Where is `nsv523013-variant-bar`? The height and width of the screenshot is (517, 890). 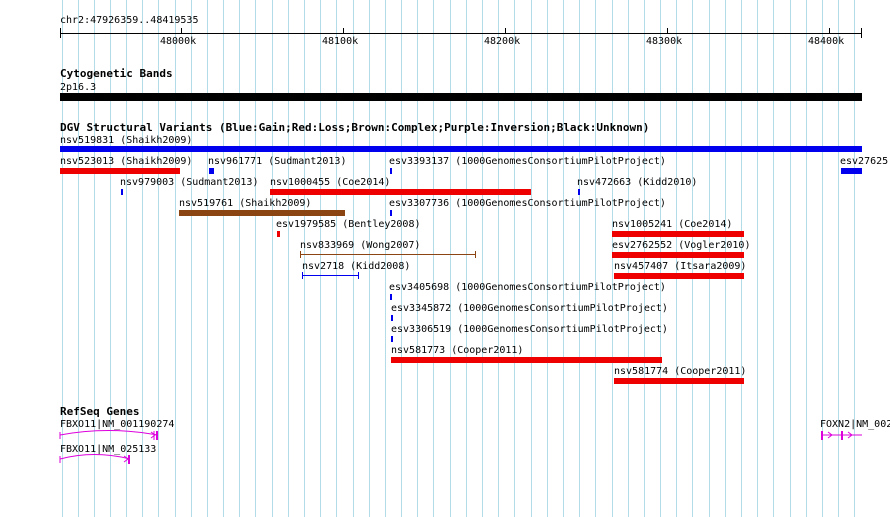 nsv523013-variant-bar is located at coordinates (120, 171).